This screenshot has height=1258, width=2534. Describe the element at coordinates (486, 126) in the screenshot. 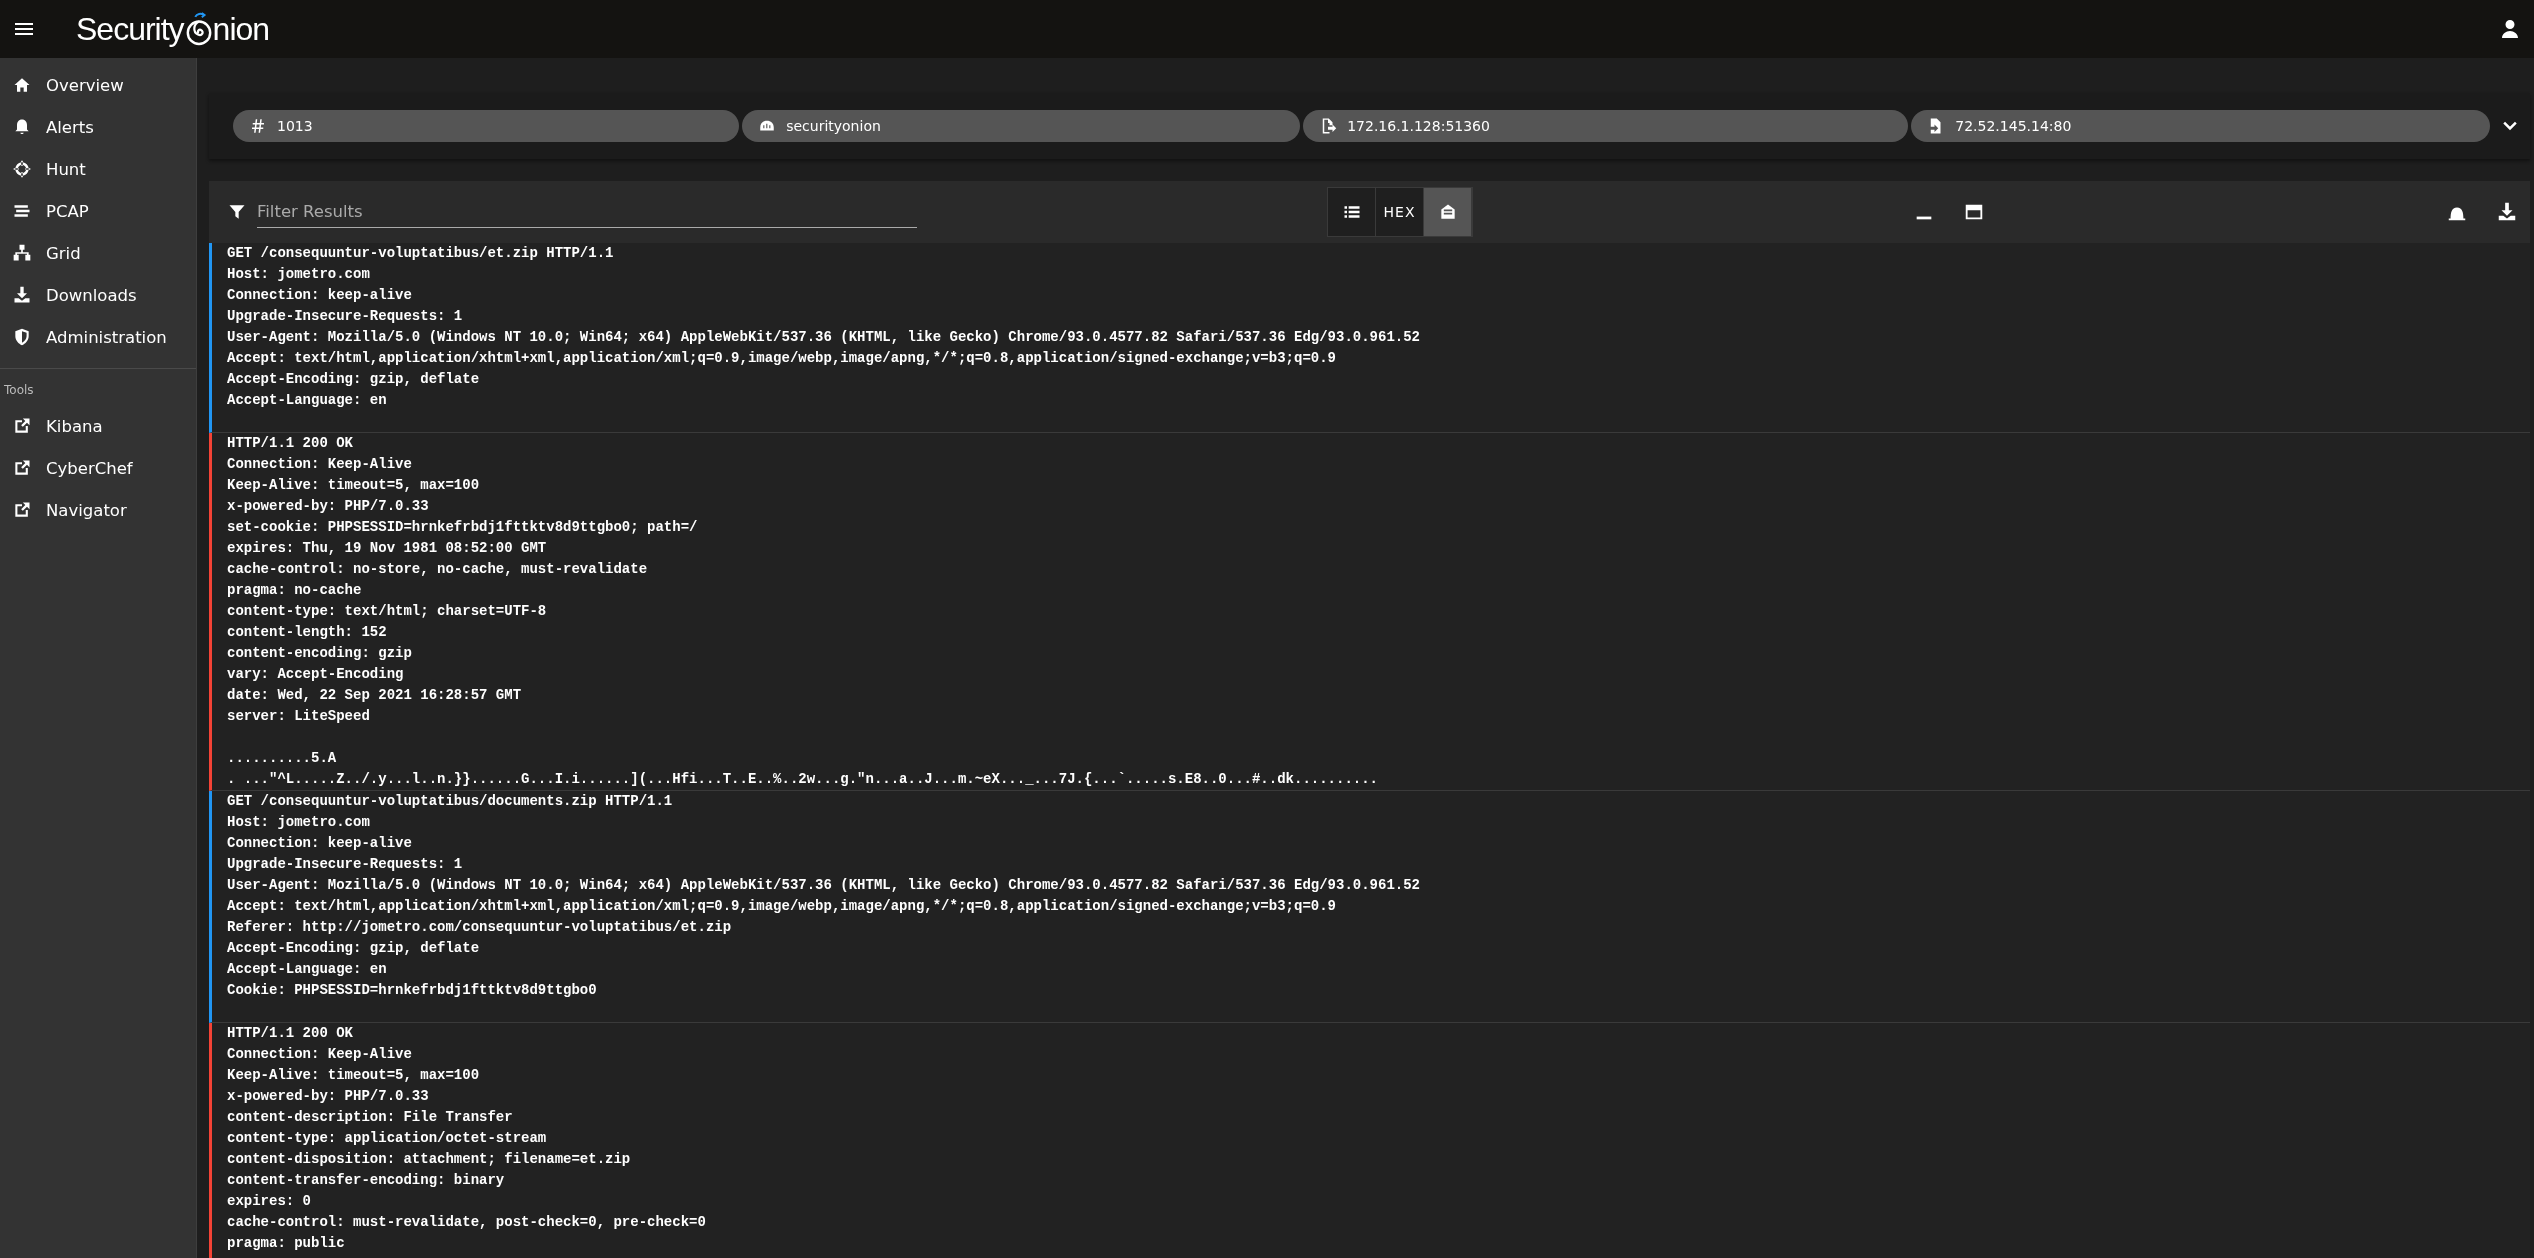

I see `info-chip: 1013` at that location.